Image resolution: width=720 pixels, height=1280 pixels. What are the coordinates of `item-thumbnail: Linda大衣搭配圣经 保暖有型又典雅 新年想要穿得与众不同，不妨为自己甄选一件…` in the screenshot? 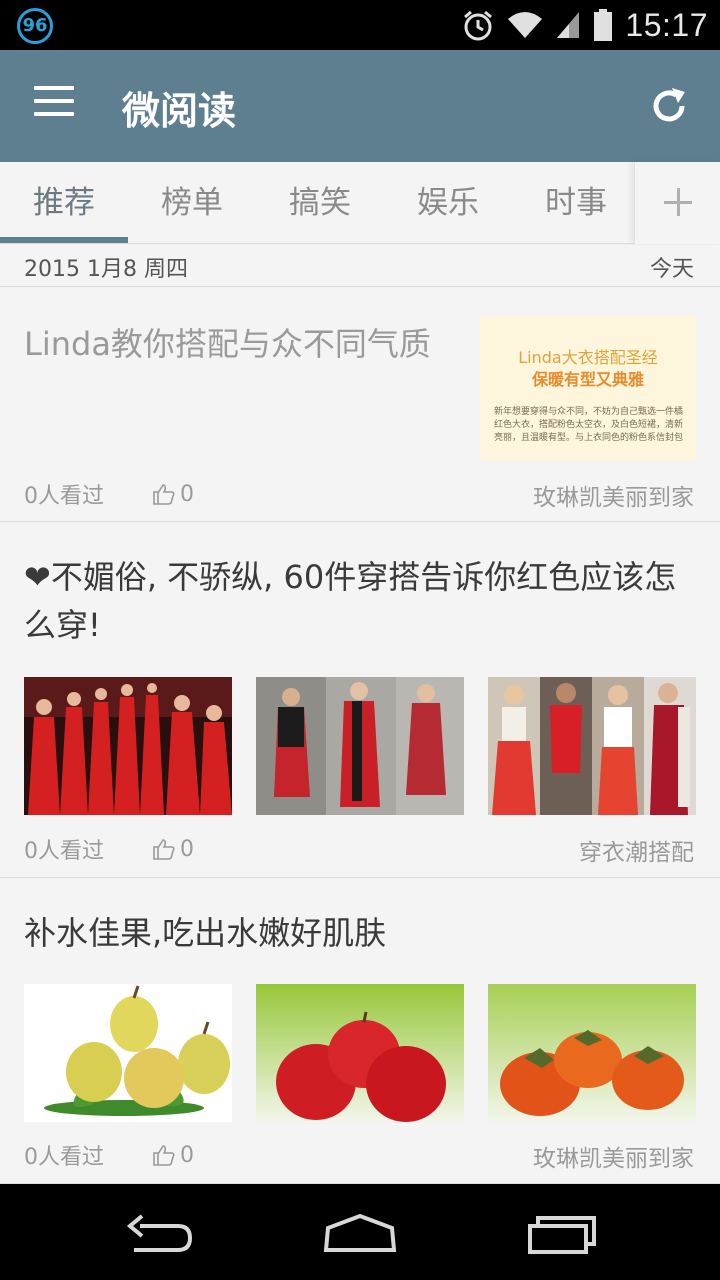 It's located at (588, 388).